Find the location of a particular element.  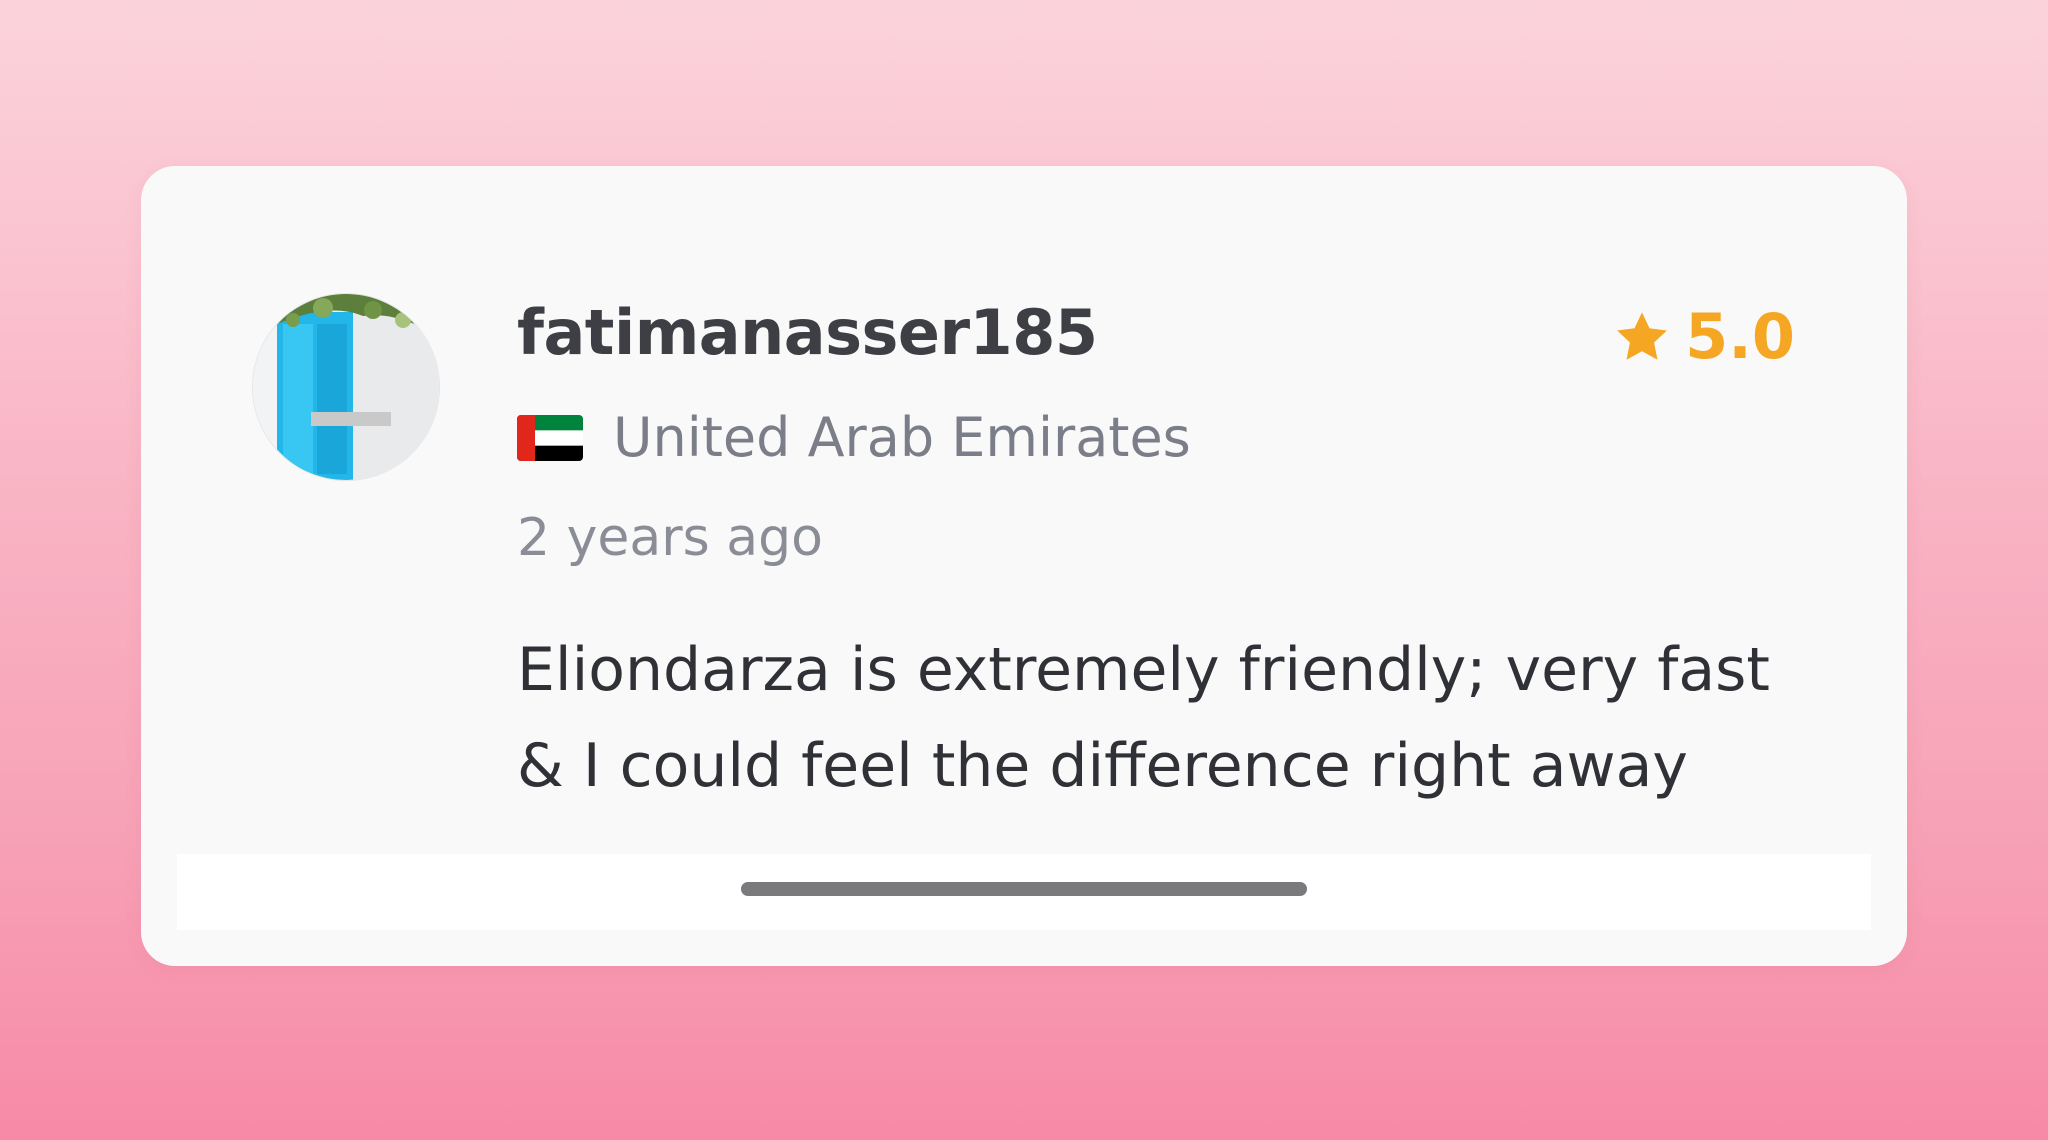

uae-flag-icon is located at coordinates (550, 437).